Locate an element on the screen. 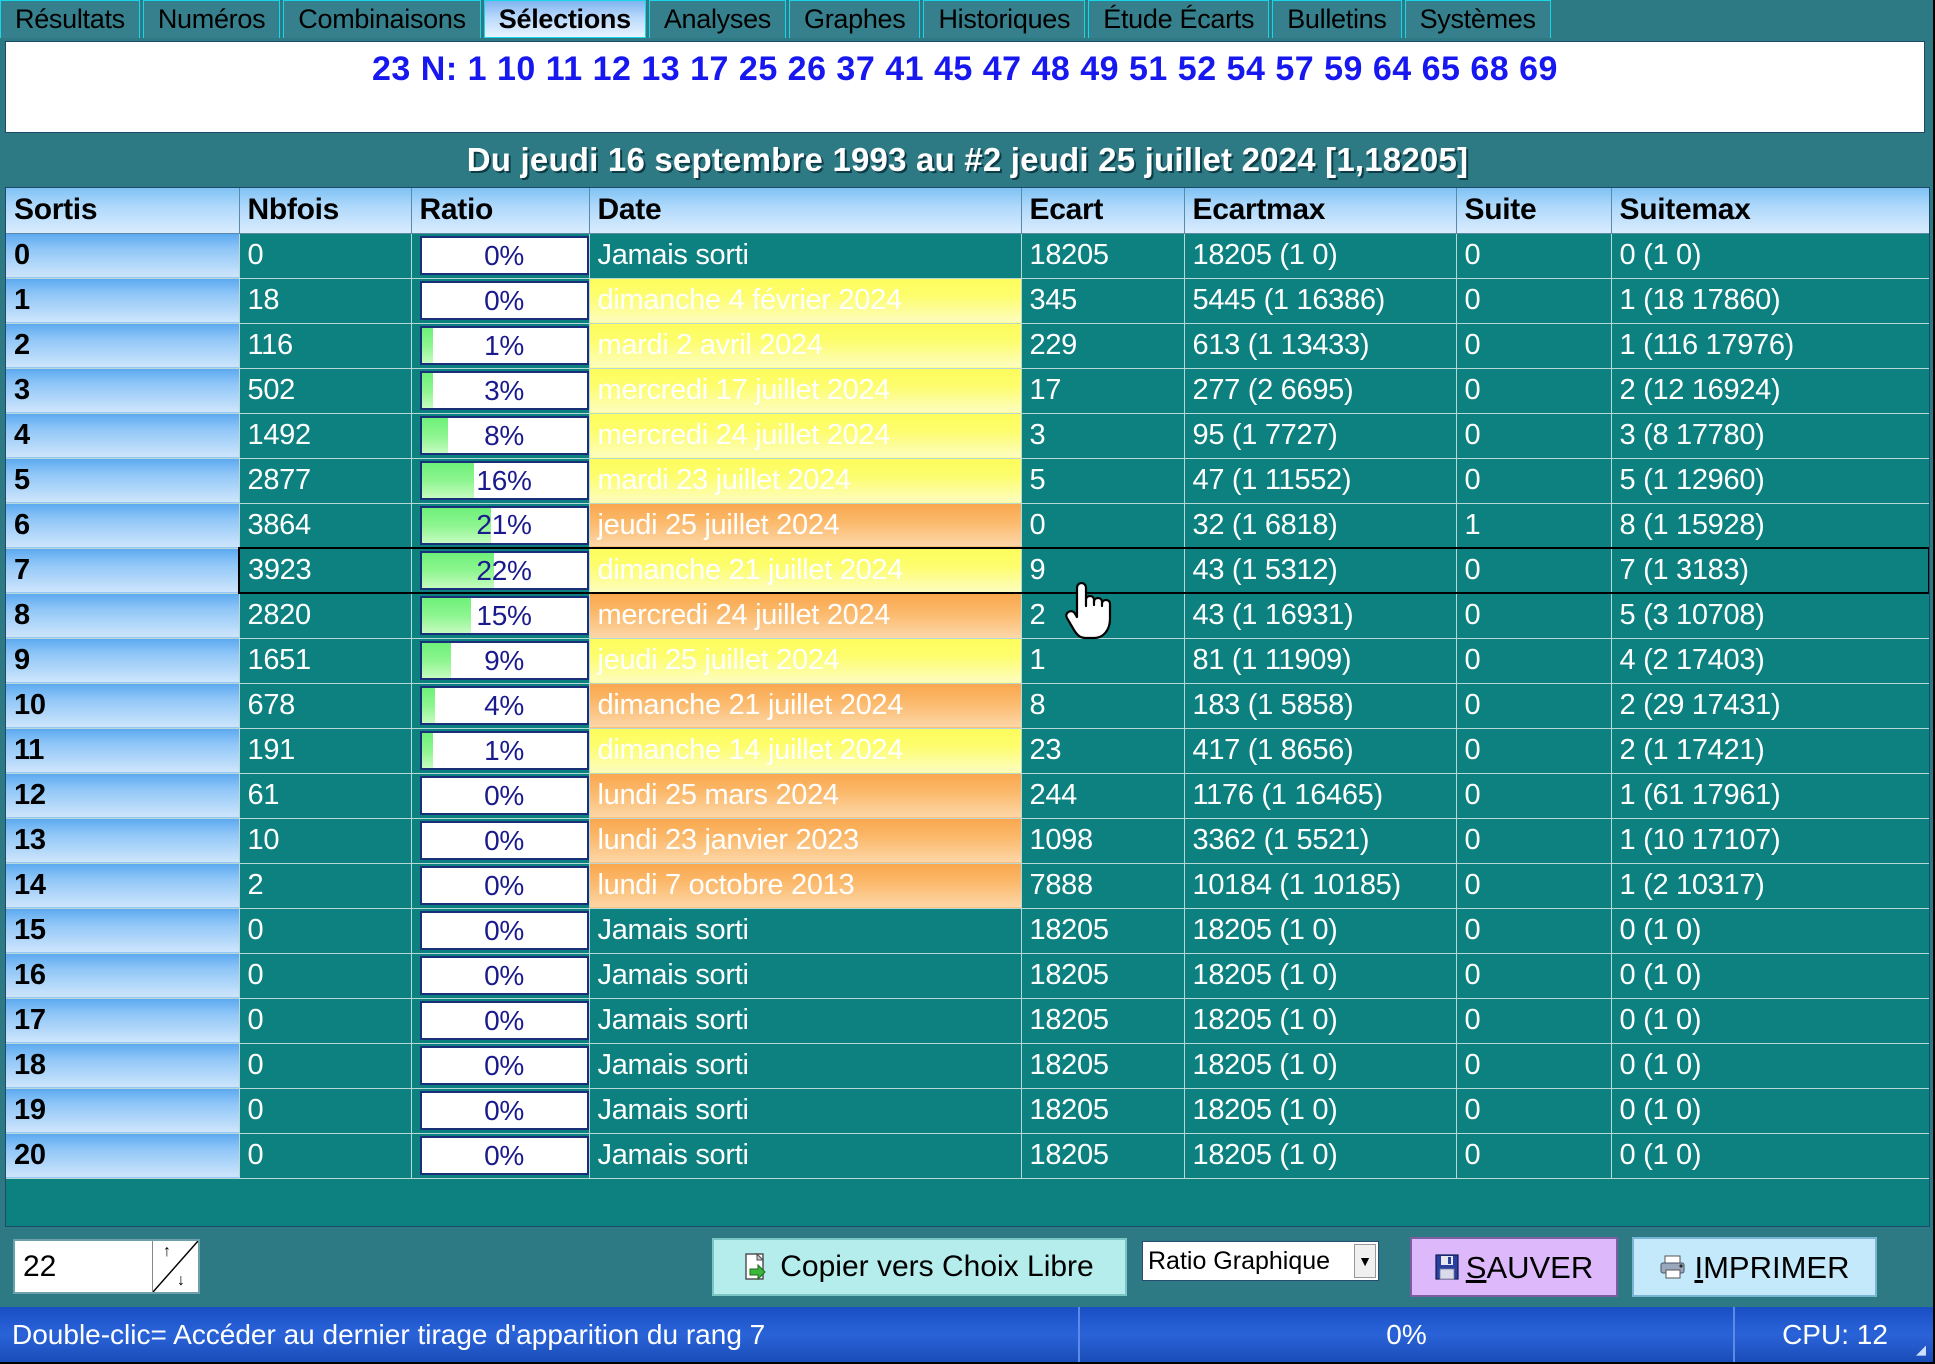 This screenshot has width=1935, height=1364. cell-sortis: 0 is located at coordinates (123, 256).